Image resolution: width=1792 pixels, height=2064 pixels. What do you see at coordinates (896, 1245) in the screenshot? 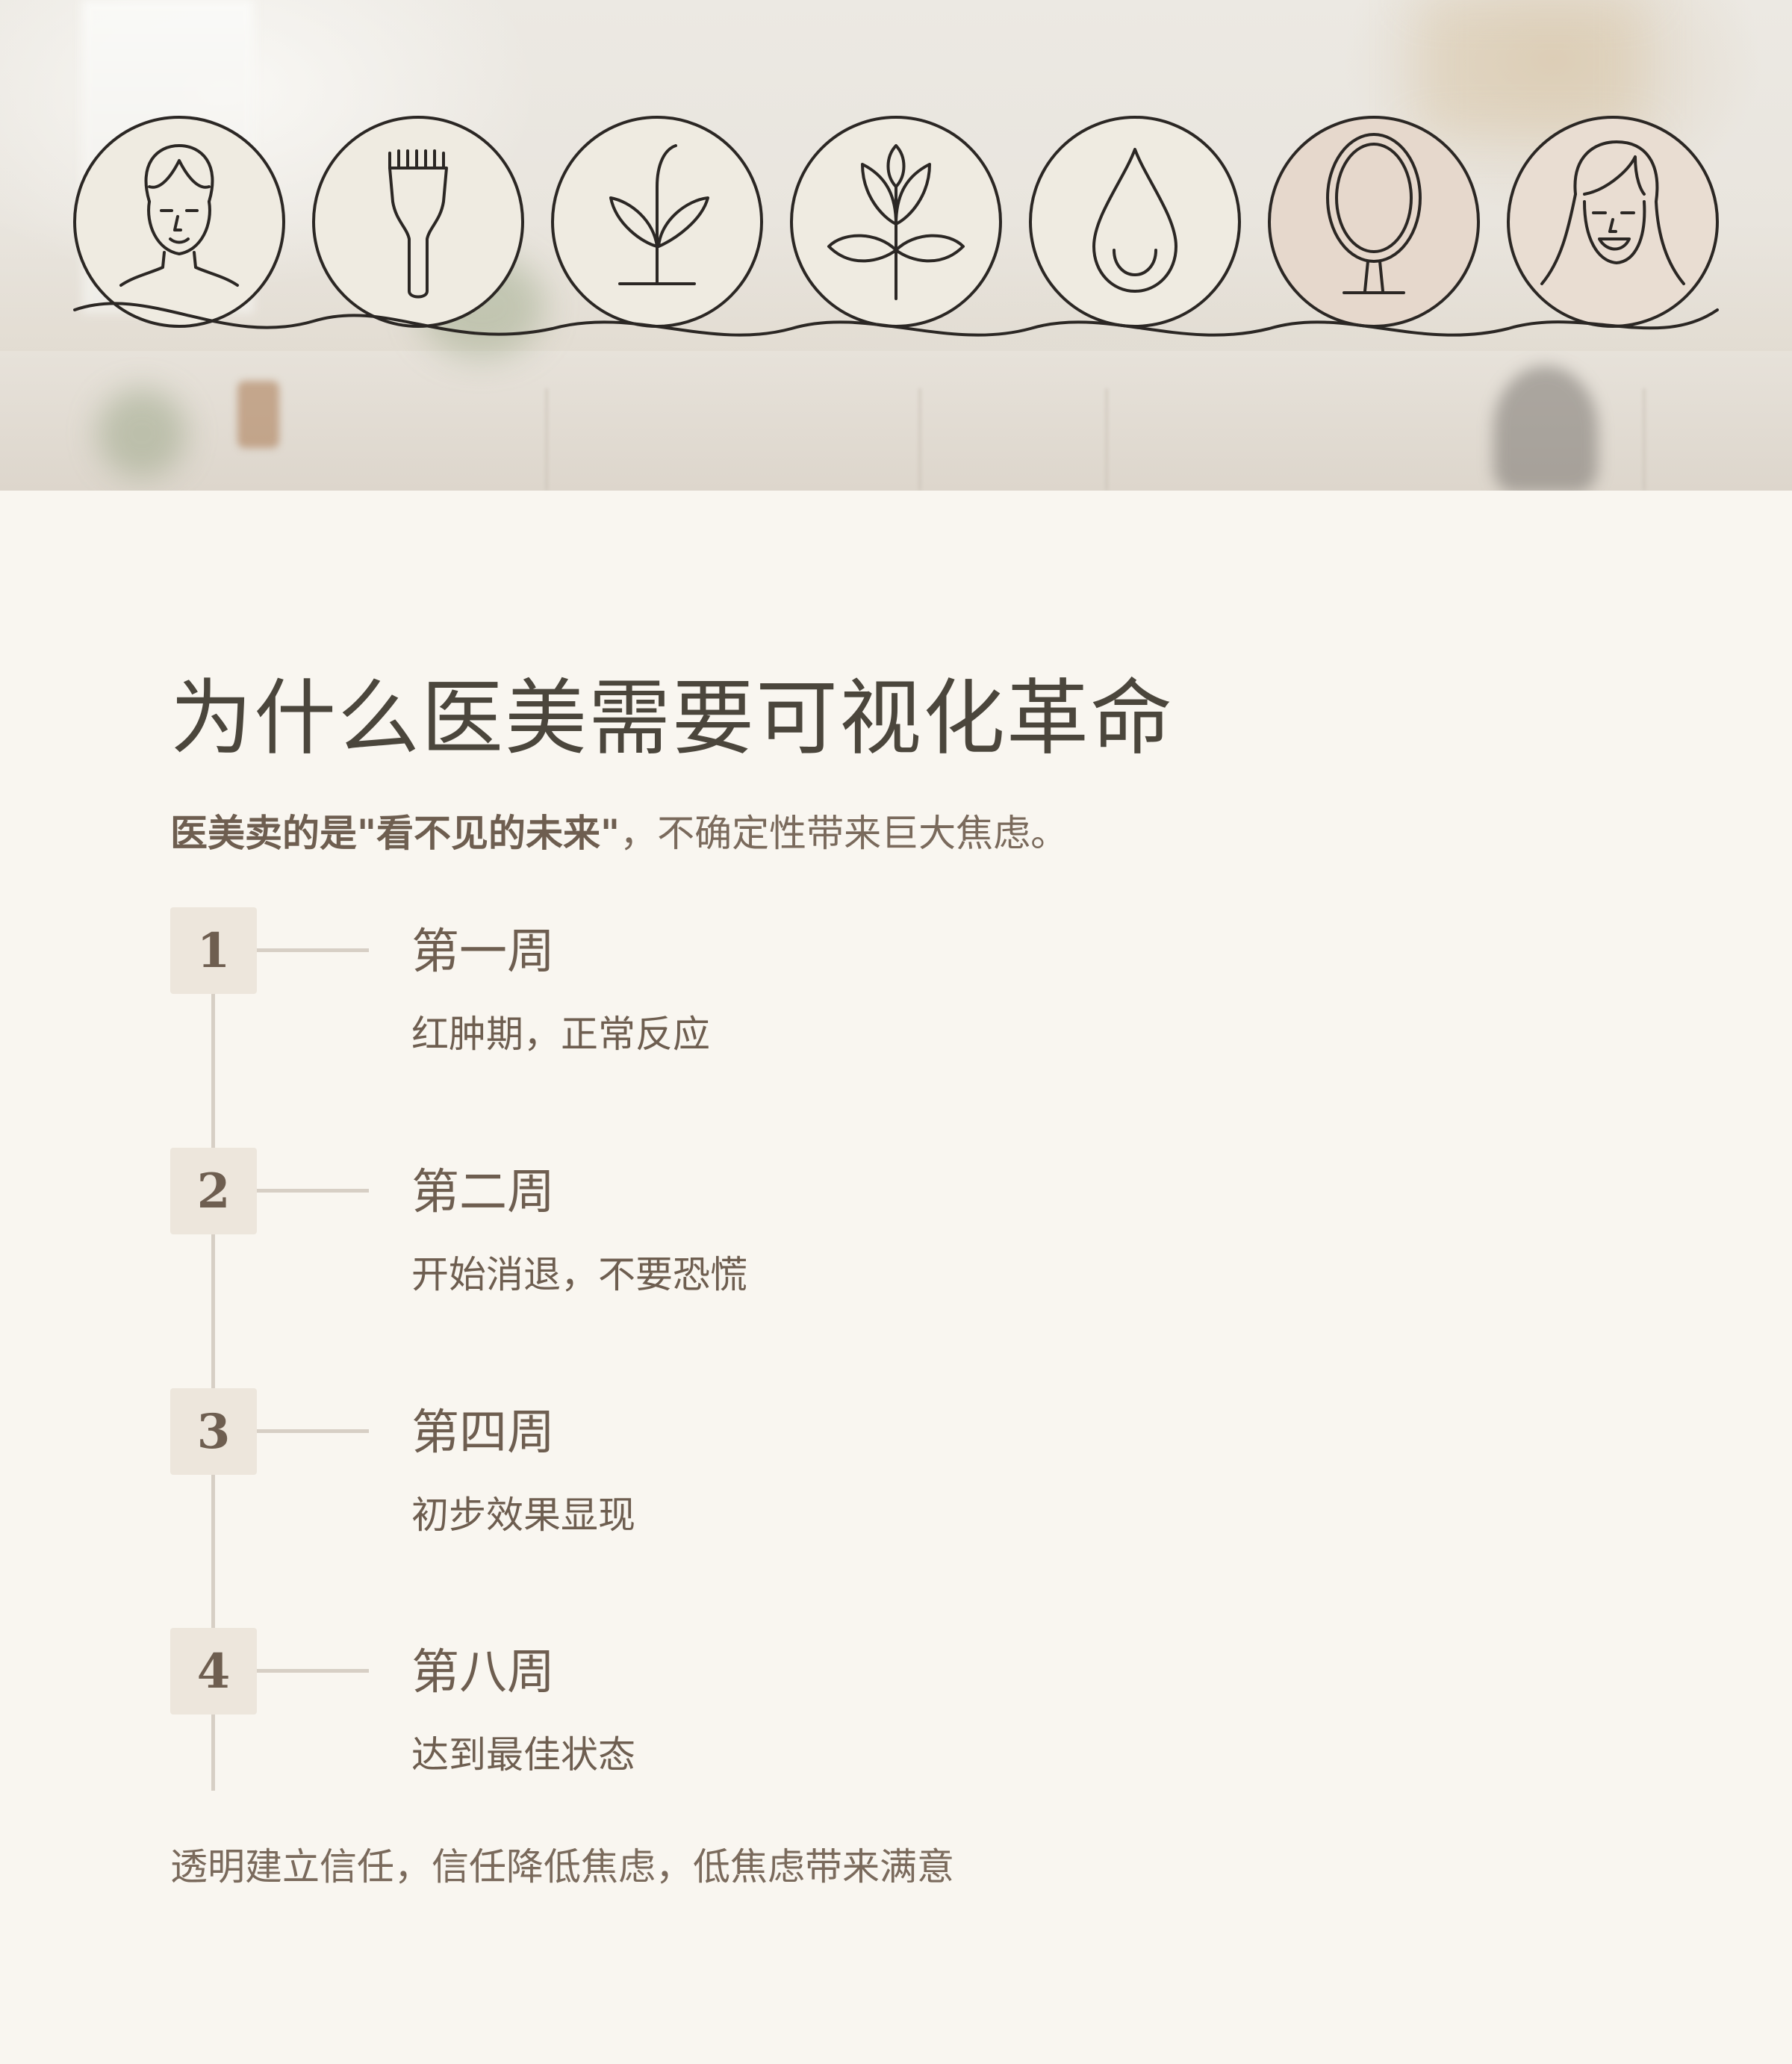
I see `timeline-step: 2 第二周 开始消退，不要恐慌` at bounding box center [896, 1245].